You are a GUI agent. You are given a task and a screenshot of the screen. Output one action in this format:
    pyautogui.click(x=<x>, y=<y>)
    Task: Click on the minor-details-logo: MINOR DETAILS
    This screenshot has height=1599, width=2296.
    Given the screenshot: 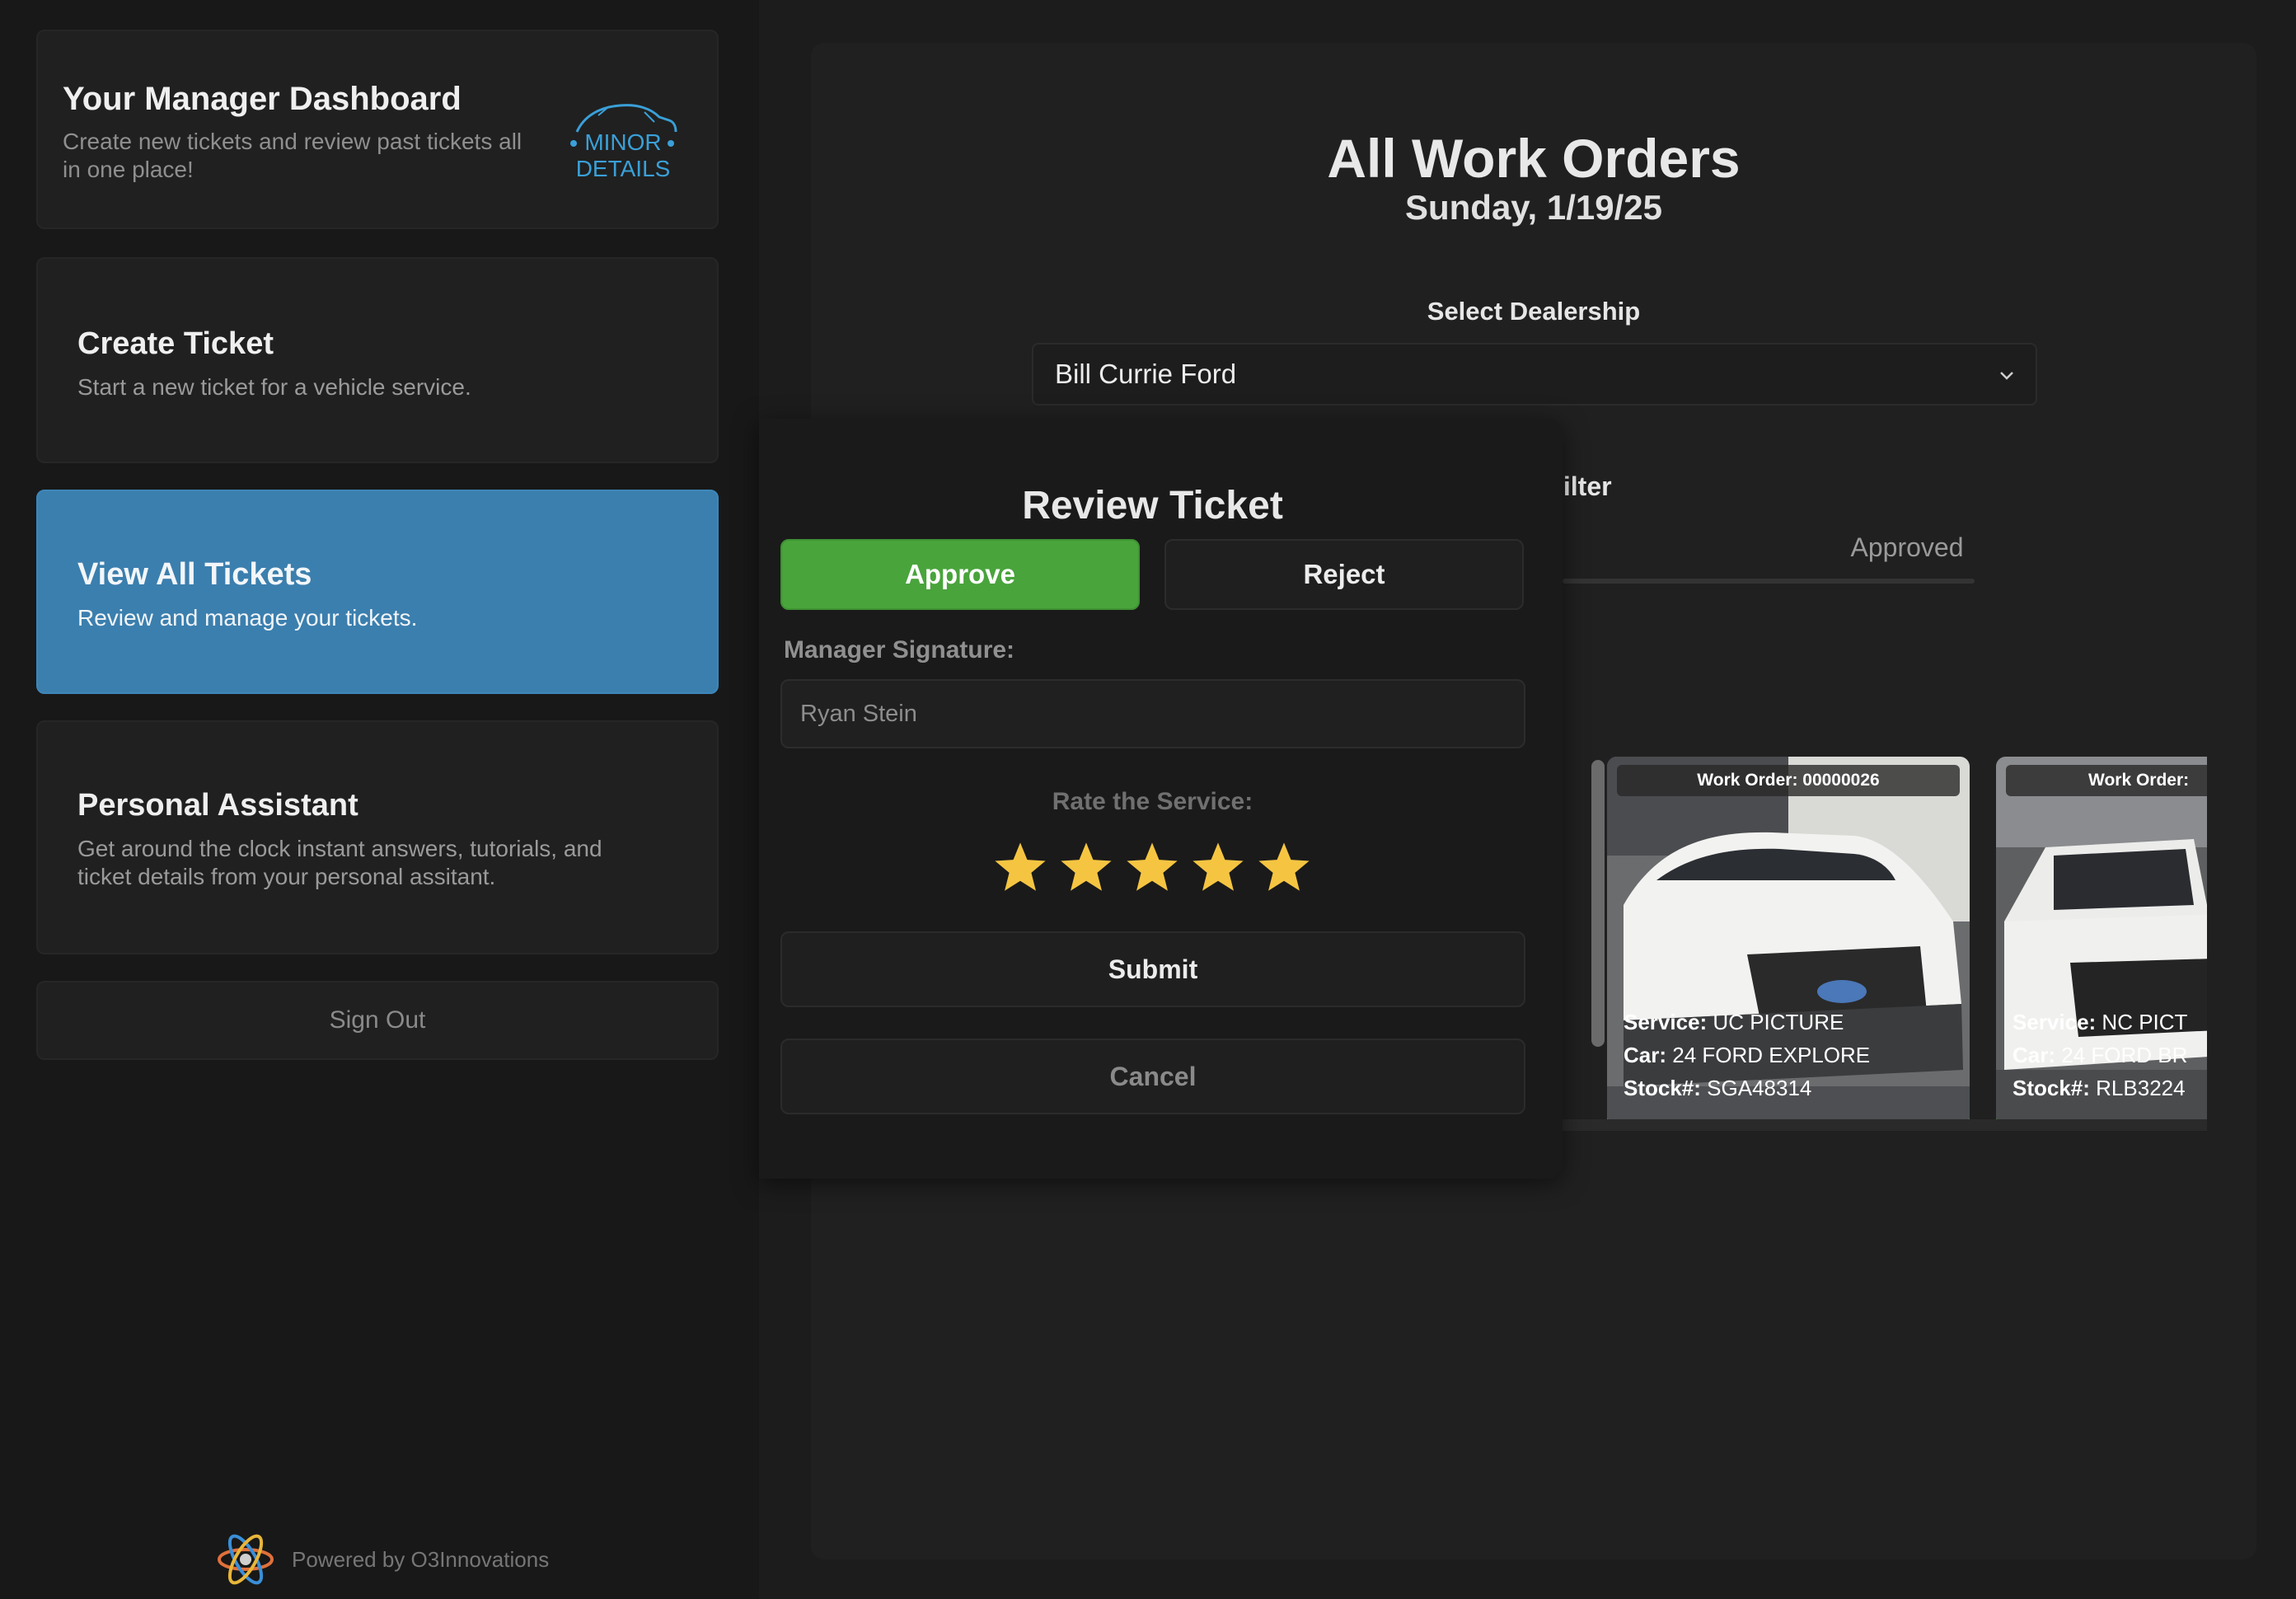 What is the action you would take?
    pyautogui.click(x=623, y=142)
    